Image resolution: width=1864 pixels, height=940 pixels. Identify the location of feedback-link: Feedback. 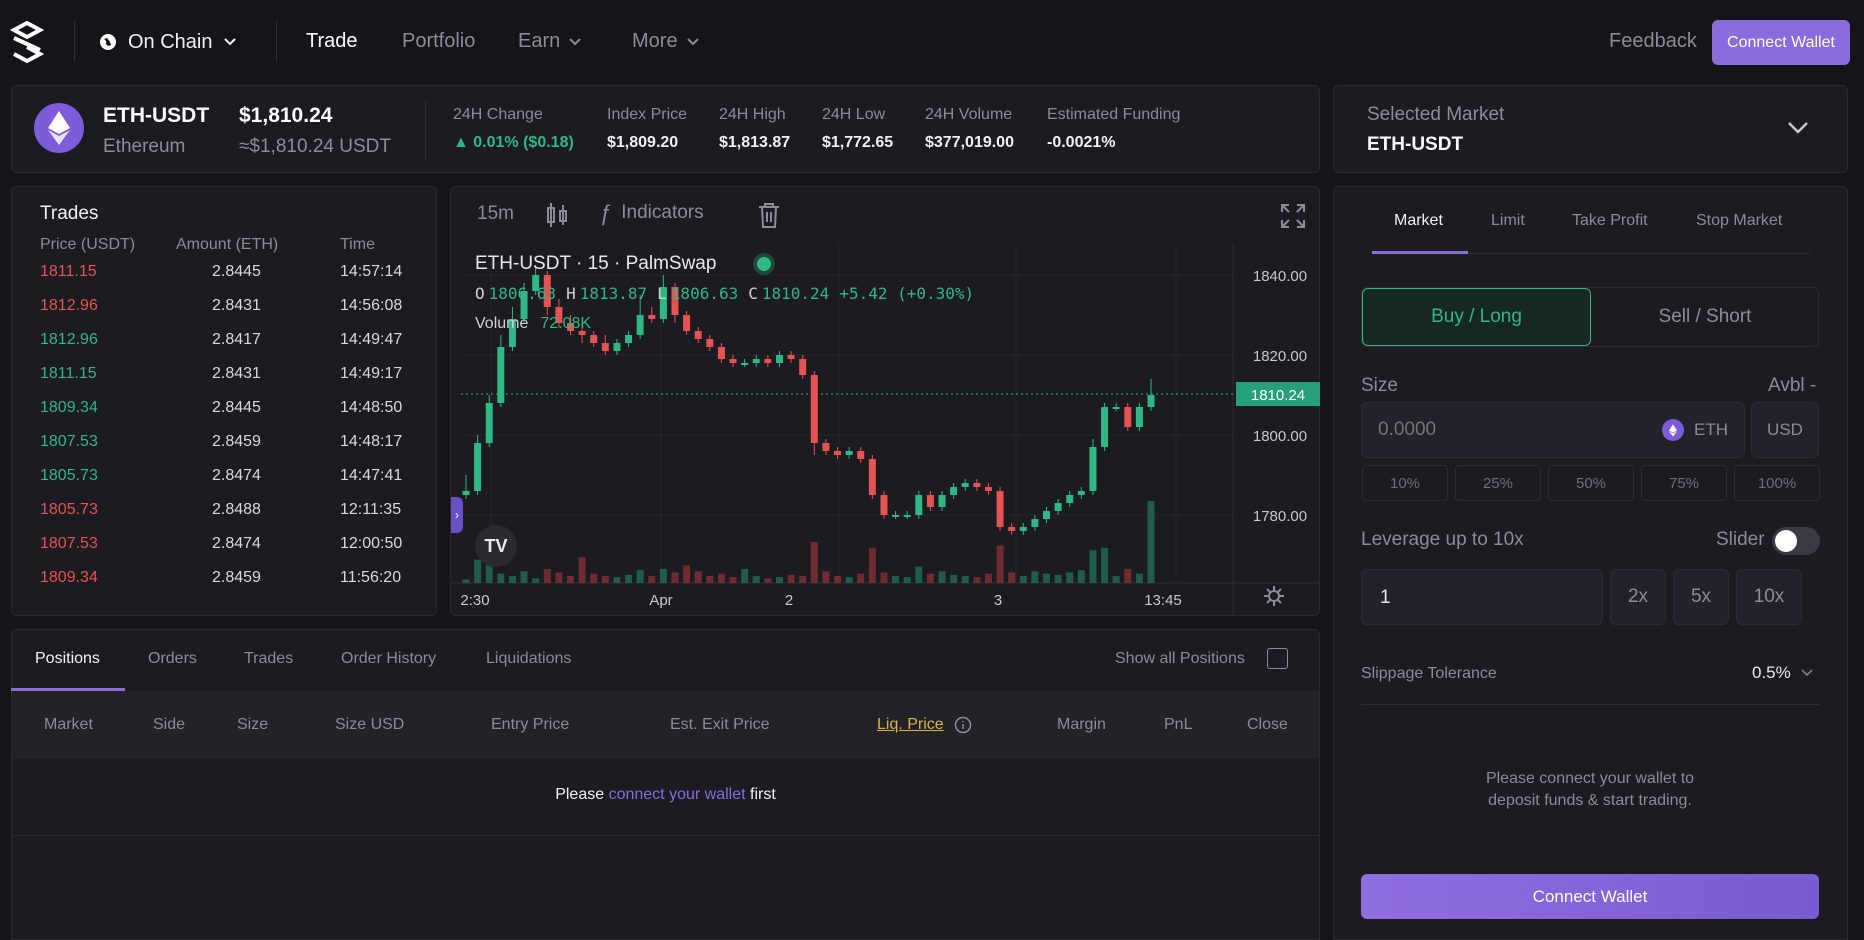
(1653, 41).